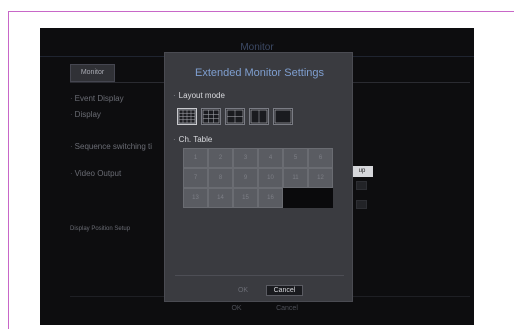 The width and height of the screenshot is (514, 329). What do you see at coordinates (245, 198) in the screenshot?
I see `channel-cell: 15` at bounding box center [245, 198].